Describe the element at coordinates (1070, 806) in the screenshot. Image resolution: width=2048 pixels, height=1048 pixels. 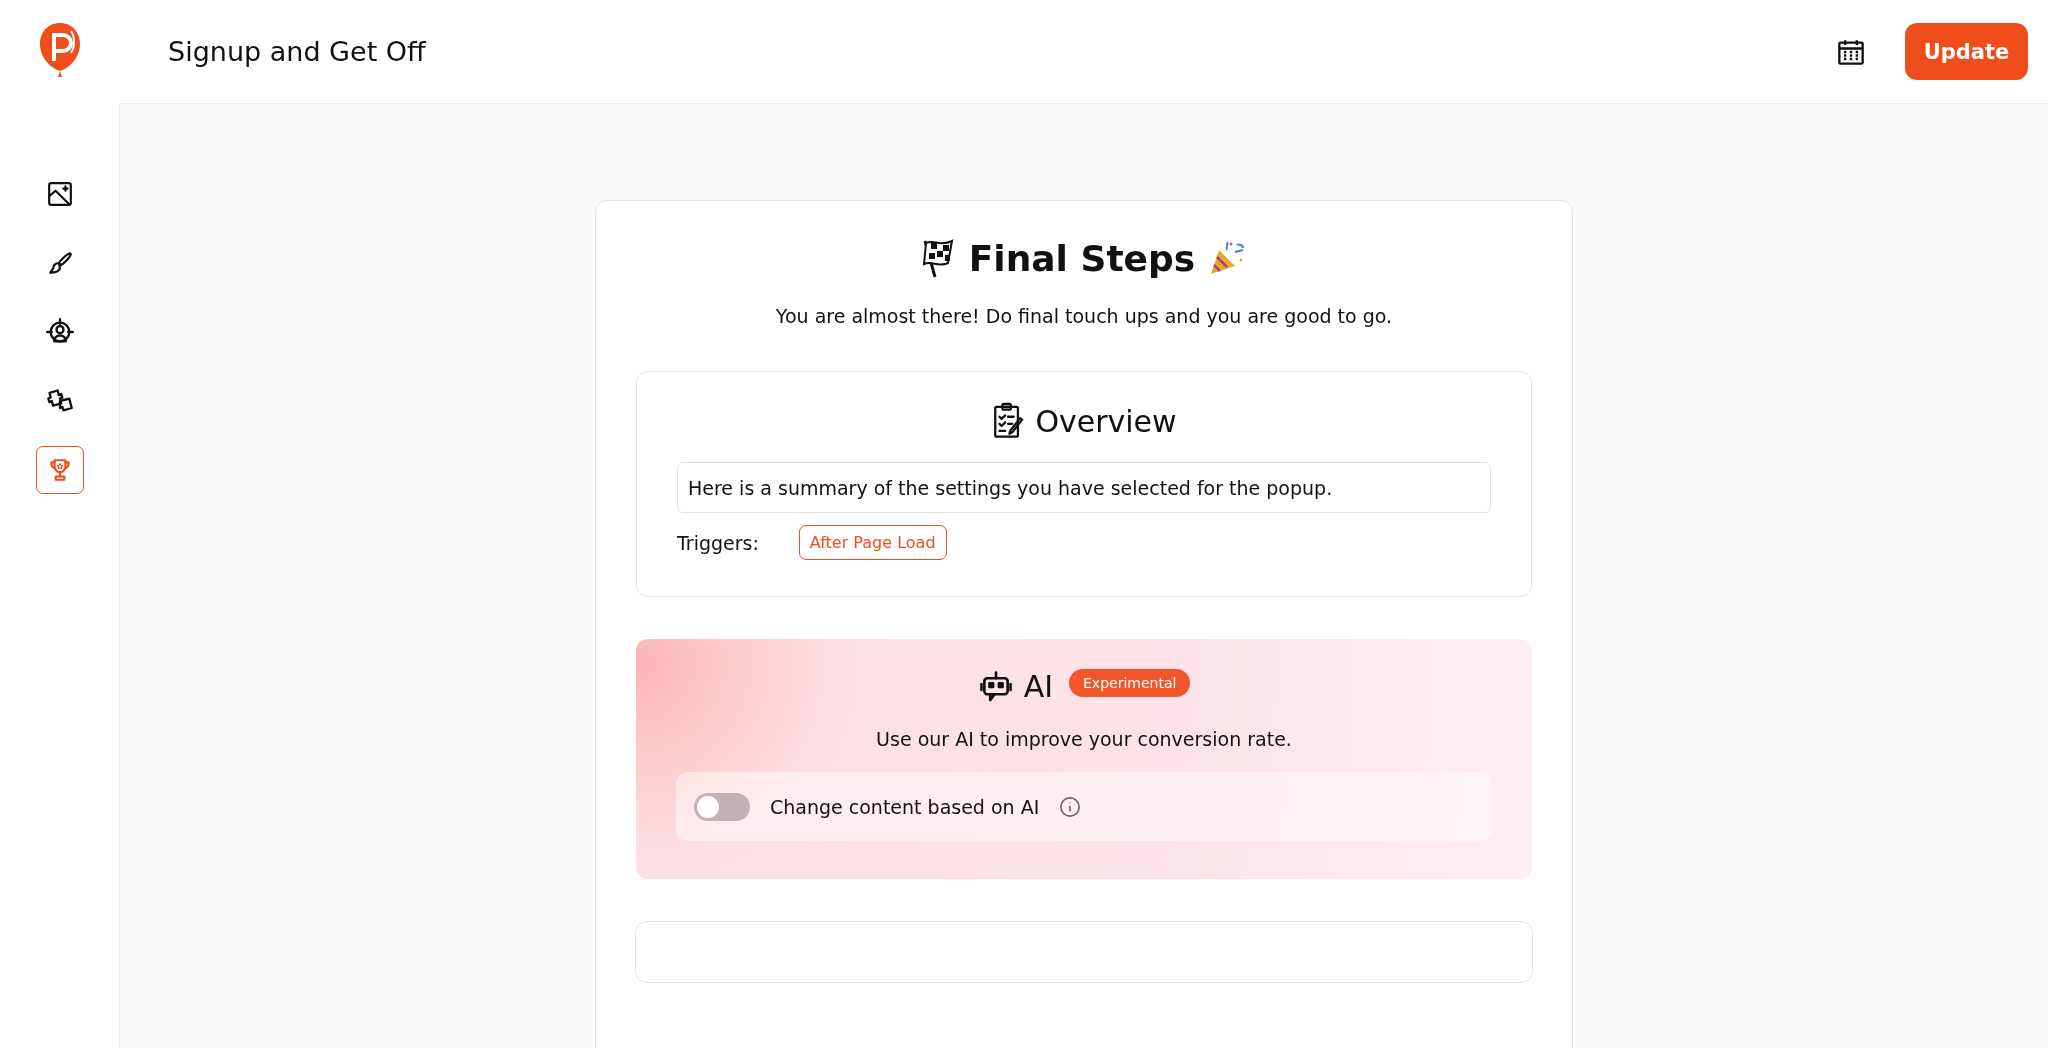
I see `info-icon` at that location.